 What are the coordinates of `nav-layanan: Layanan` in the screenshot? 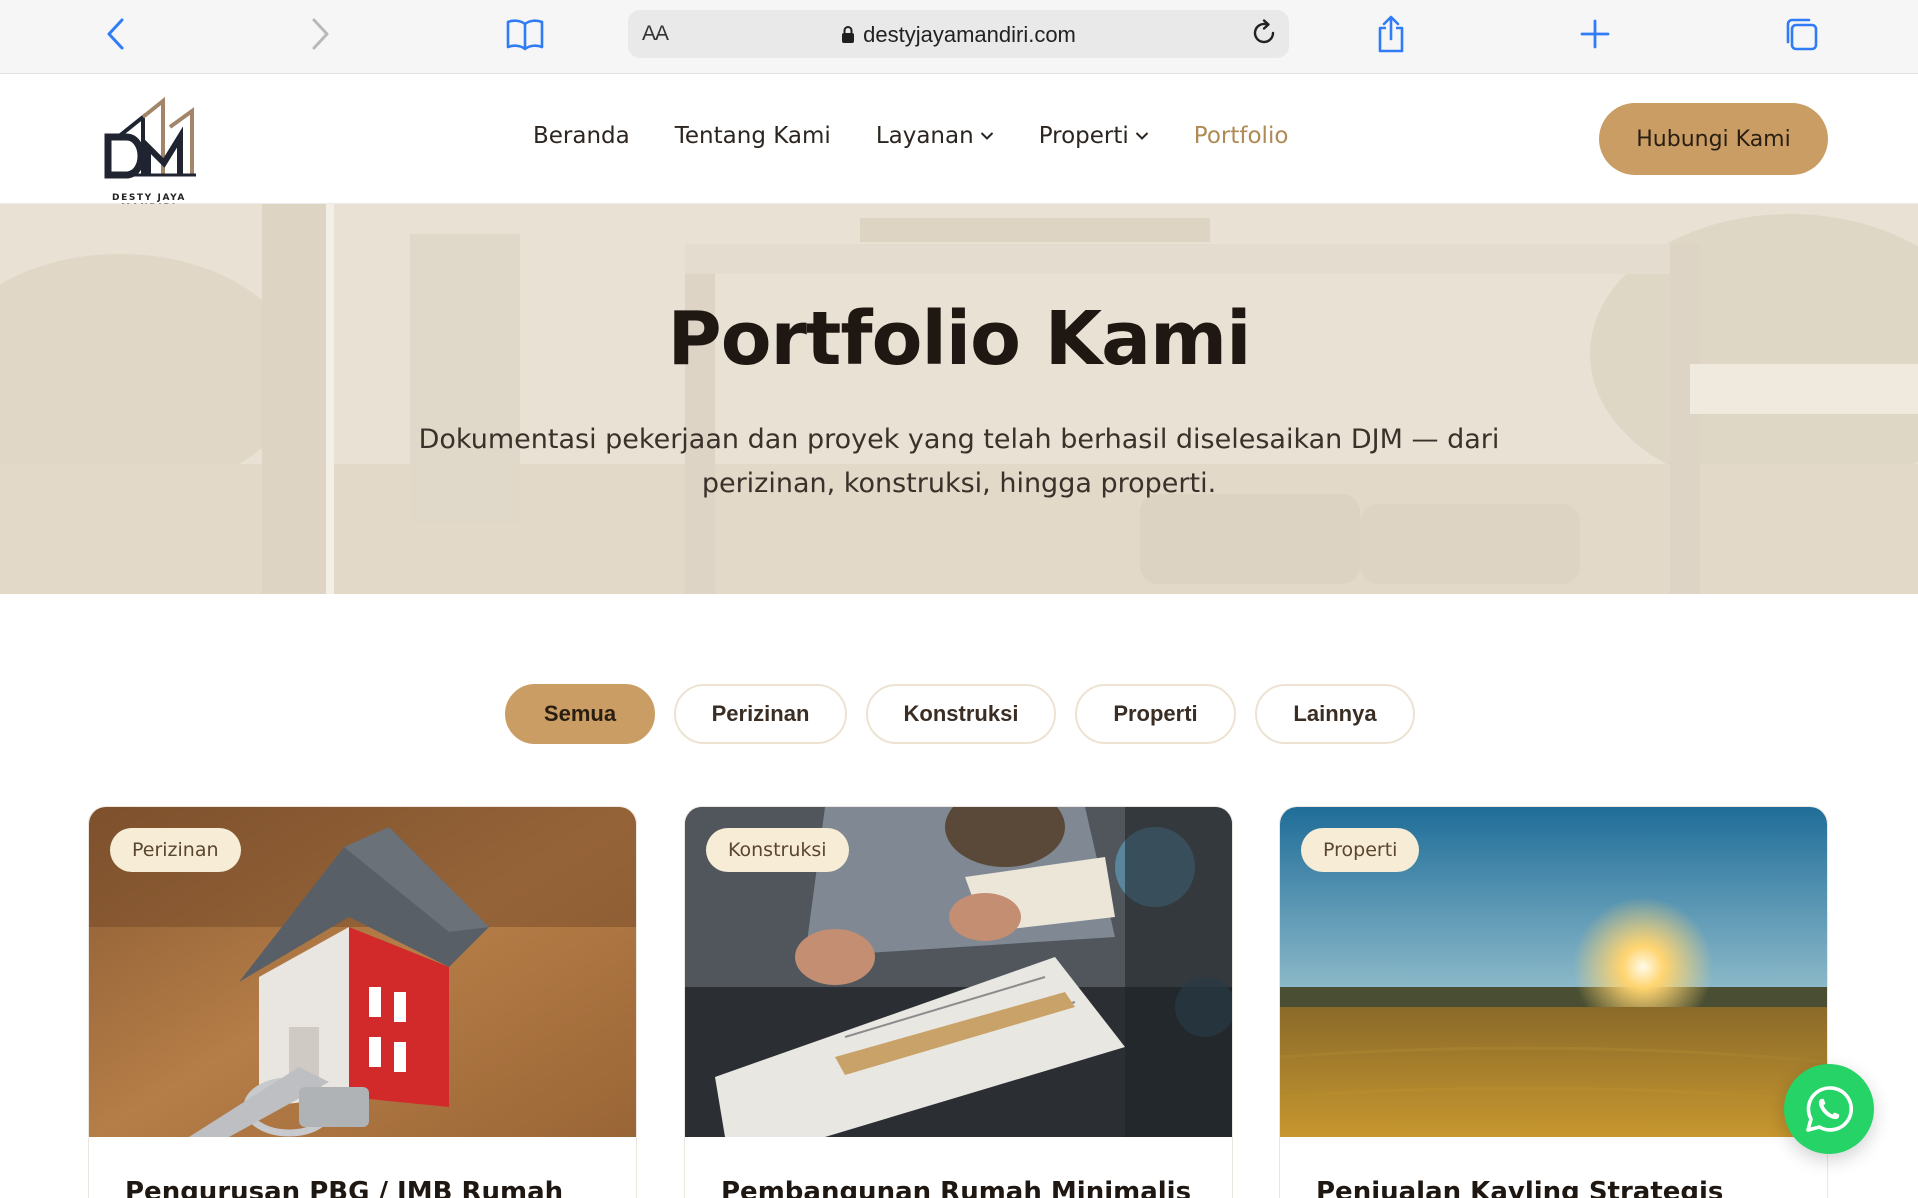 It's located at (935, 136).